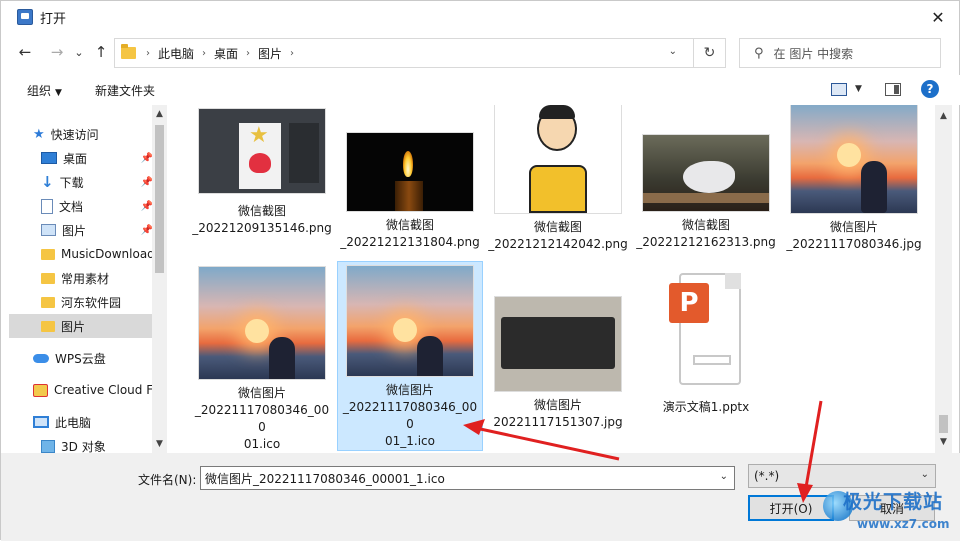  I want to click on star-icon: ★, so click(259, 135).